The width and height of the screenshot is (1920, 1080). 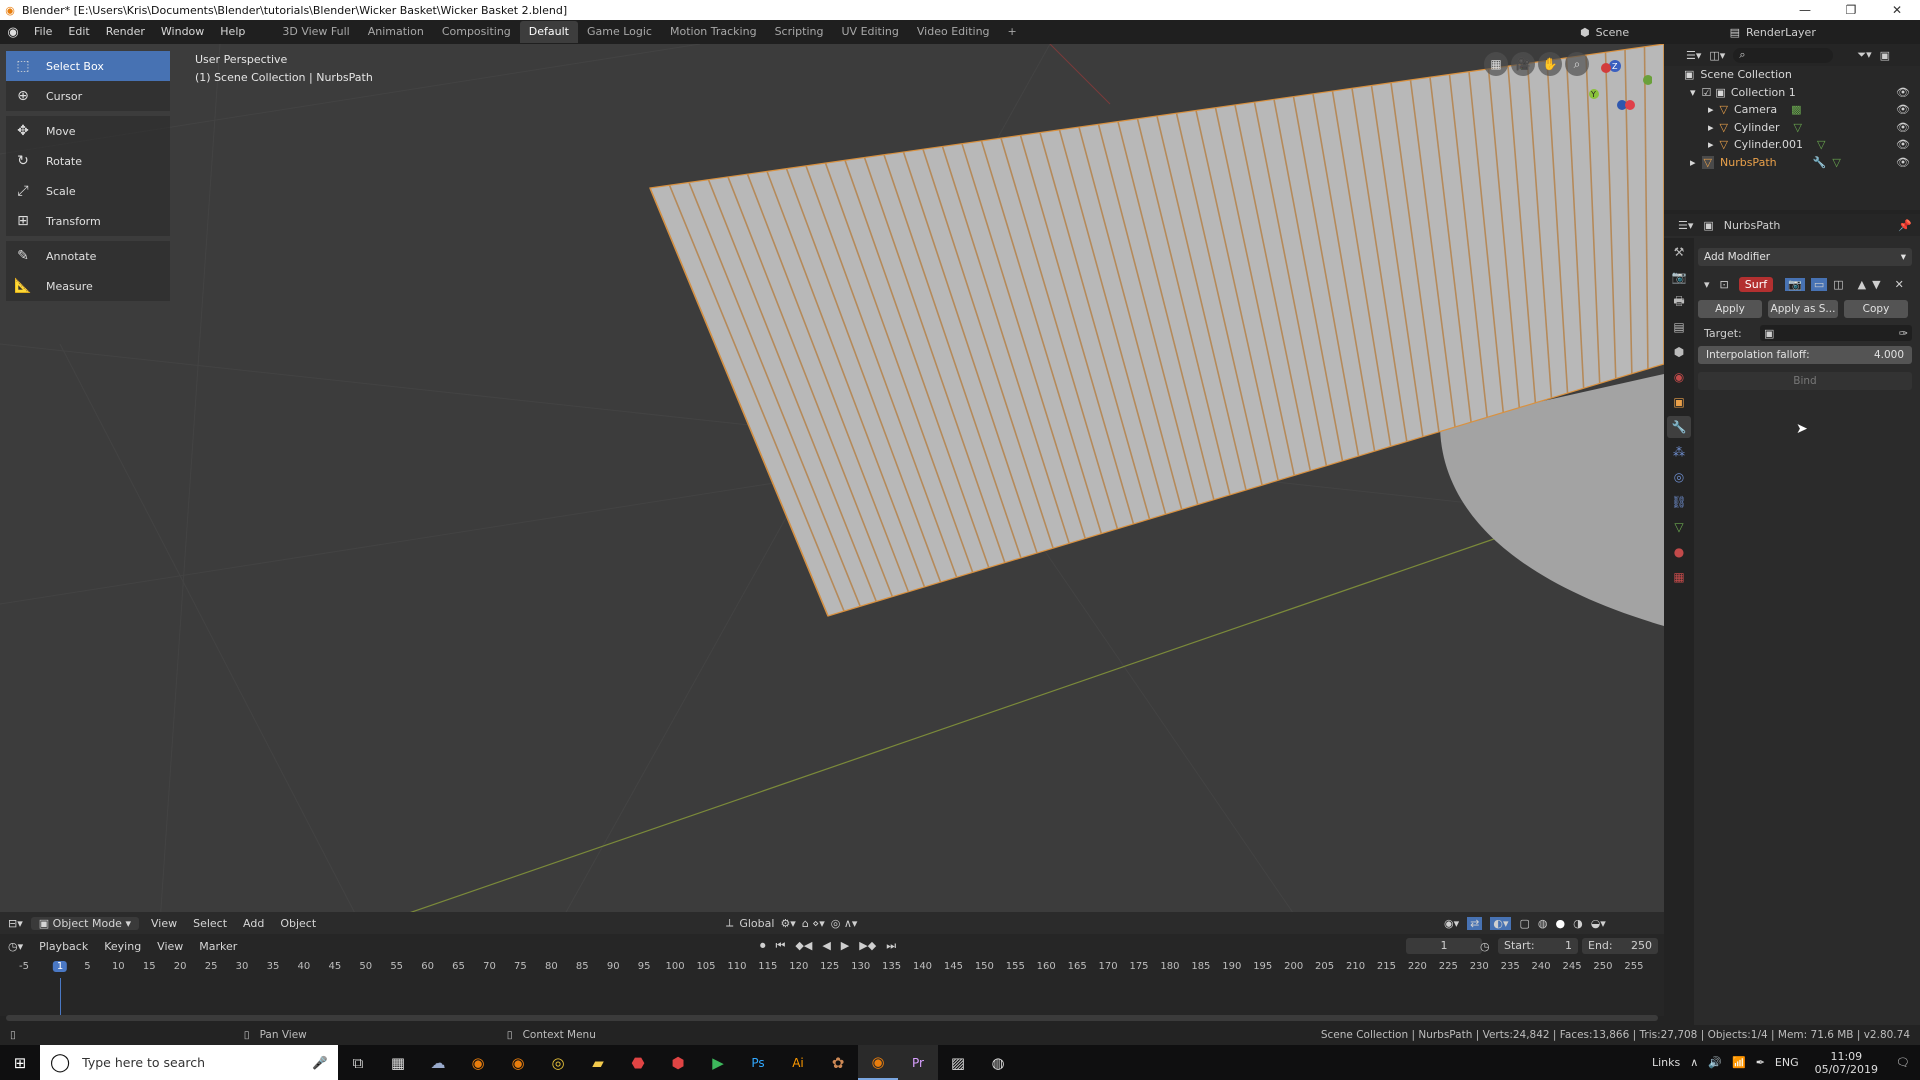 What do you see at coordinates (867, 946) in the screenshot?
I see `next-keyframe-icon: ▶◆` at bounding box center [867, 946].